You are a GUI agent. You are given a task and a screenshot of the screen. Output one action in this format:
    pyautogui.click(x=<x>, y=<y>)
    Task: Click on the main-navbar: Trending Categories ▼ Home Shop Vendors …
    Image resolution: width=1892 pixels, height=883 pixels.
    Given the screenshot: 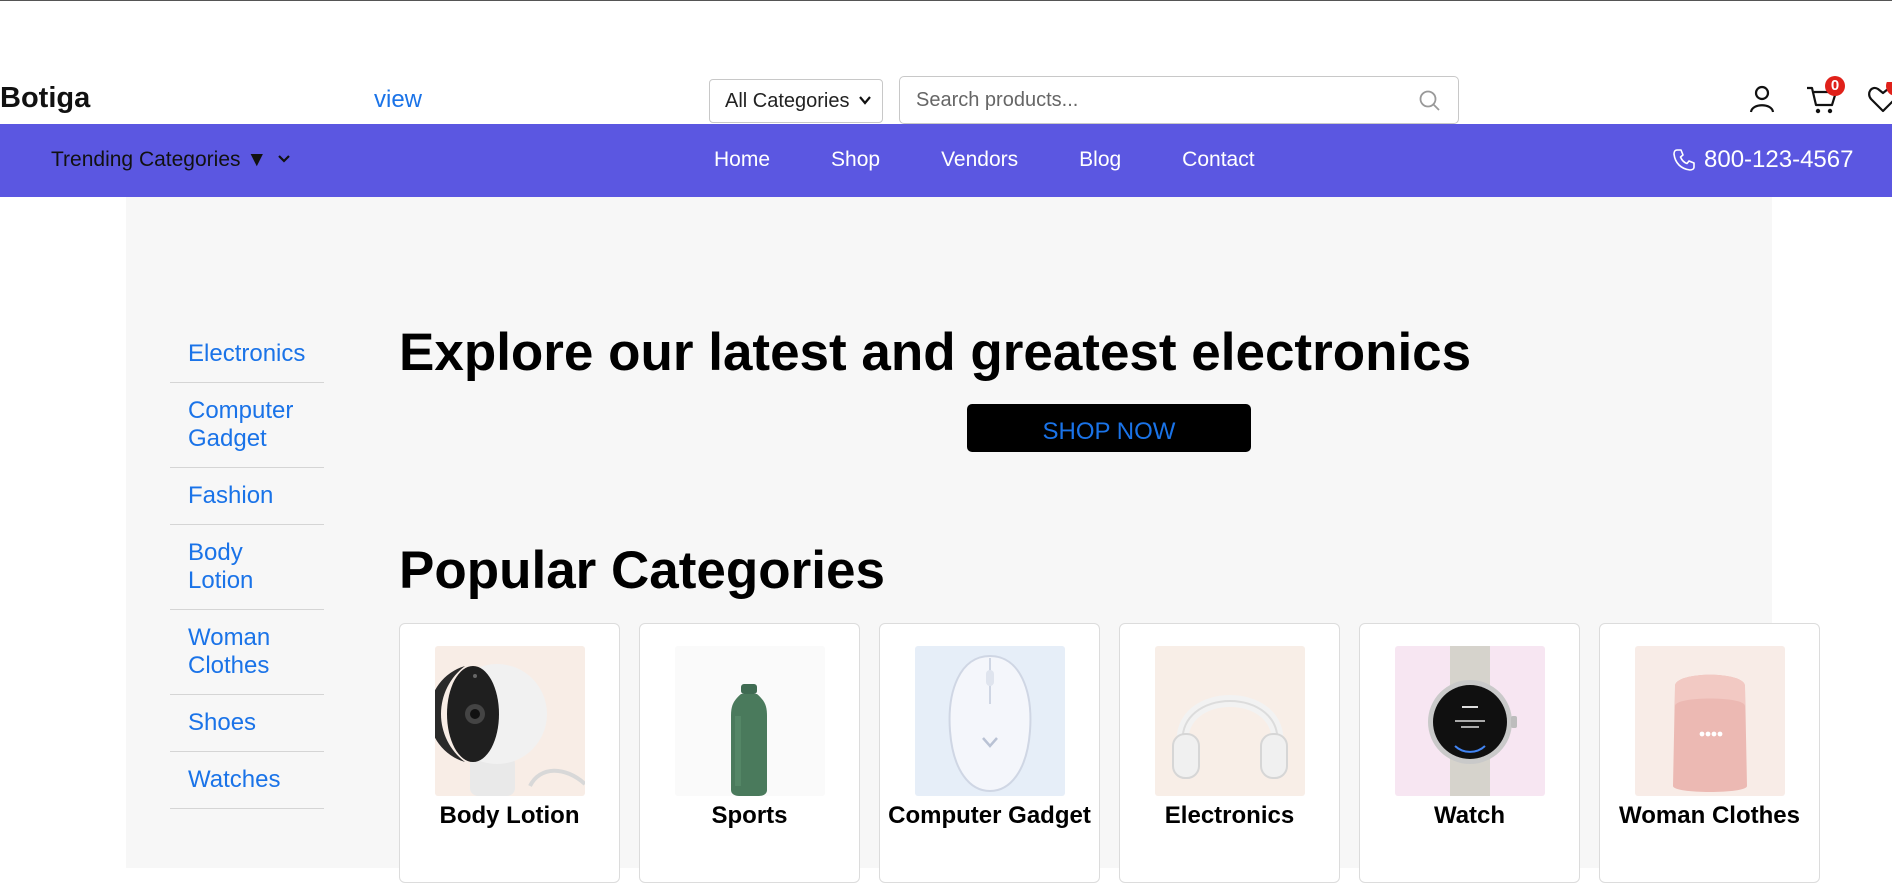 What is the action you would take?
    pyautogui.click(x=946, y=160)
    